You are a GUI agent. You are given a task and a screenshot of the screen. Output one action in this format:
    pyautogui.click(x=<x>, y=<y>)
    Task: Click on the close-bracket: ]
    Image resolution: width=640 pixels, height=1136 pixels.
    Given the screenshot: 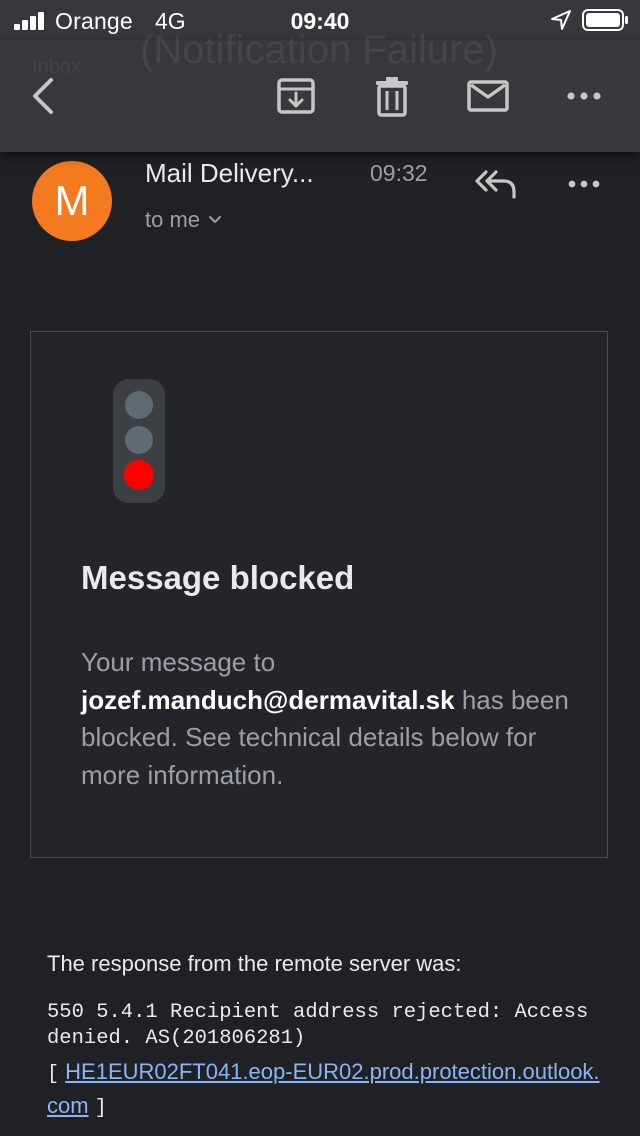 What is the action you would take?
    pyautogui.click(x=100, y=1108)
    